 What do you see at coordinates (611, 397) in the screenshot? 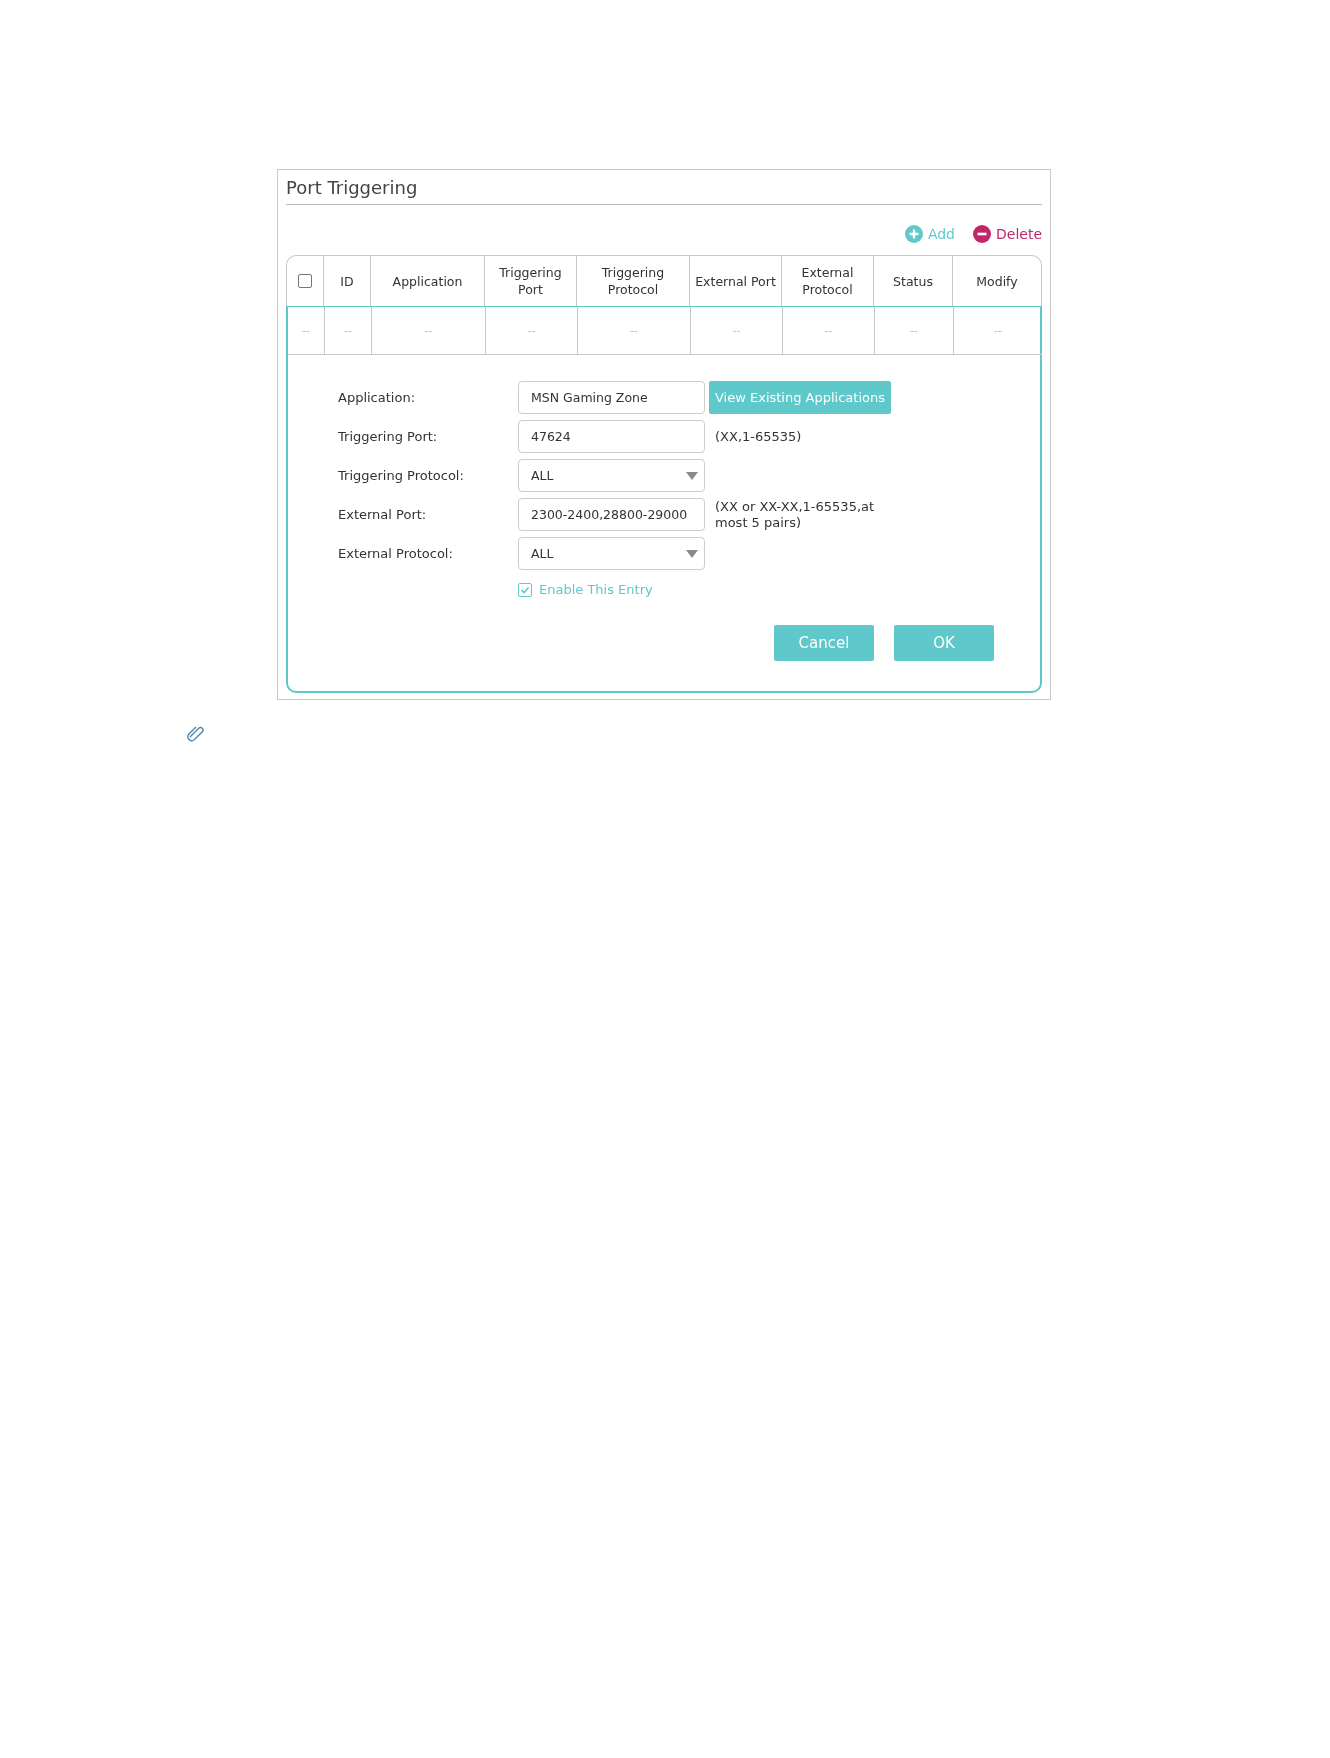
I see `input-field: MSN Gaming Zone` at bounding box center [611, 397].